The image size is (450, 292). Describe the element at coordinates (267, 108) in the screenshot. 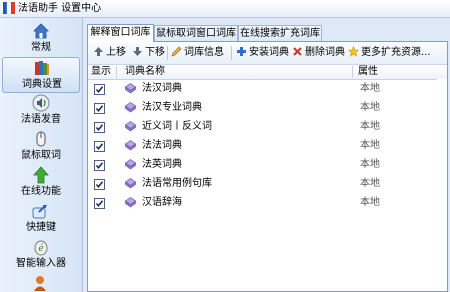

I see `table-row: 法汉专业词典 本地` at that location.